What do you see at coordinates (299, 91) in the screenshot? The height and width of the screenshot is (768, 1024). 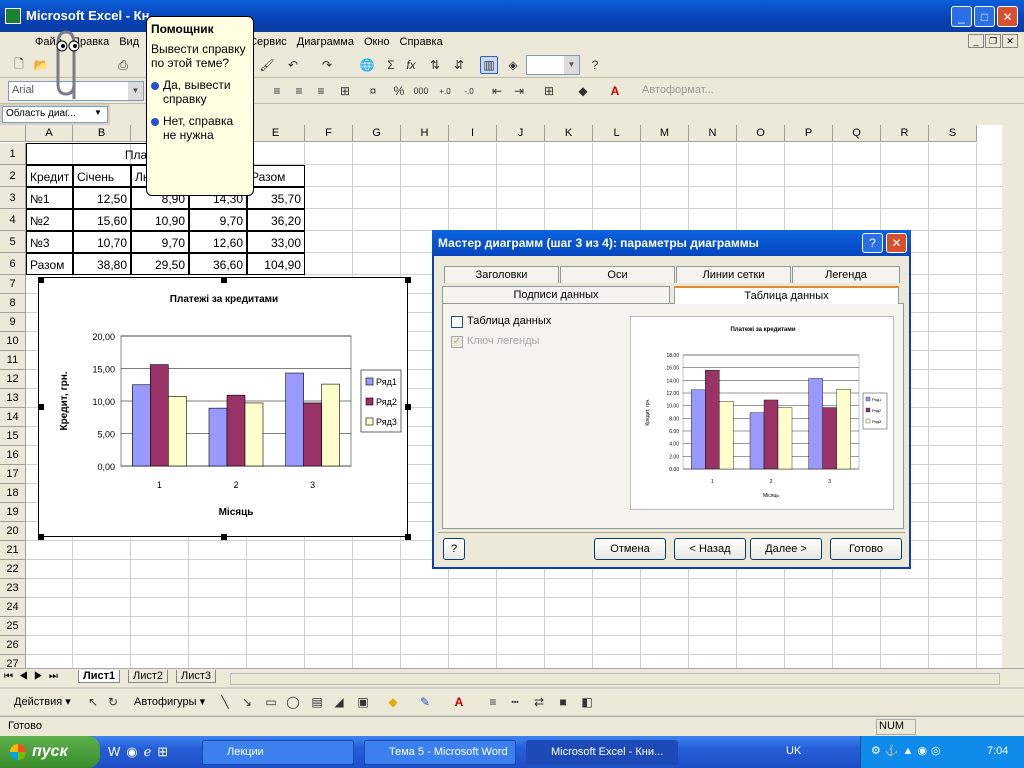 I see `align-center-icon: ≡` at bounding box center [299, 91].